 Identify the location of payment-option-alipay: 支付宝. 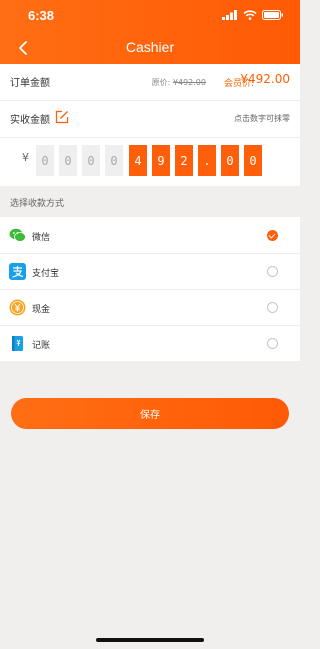
(150, 271).